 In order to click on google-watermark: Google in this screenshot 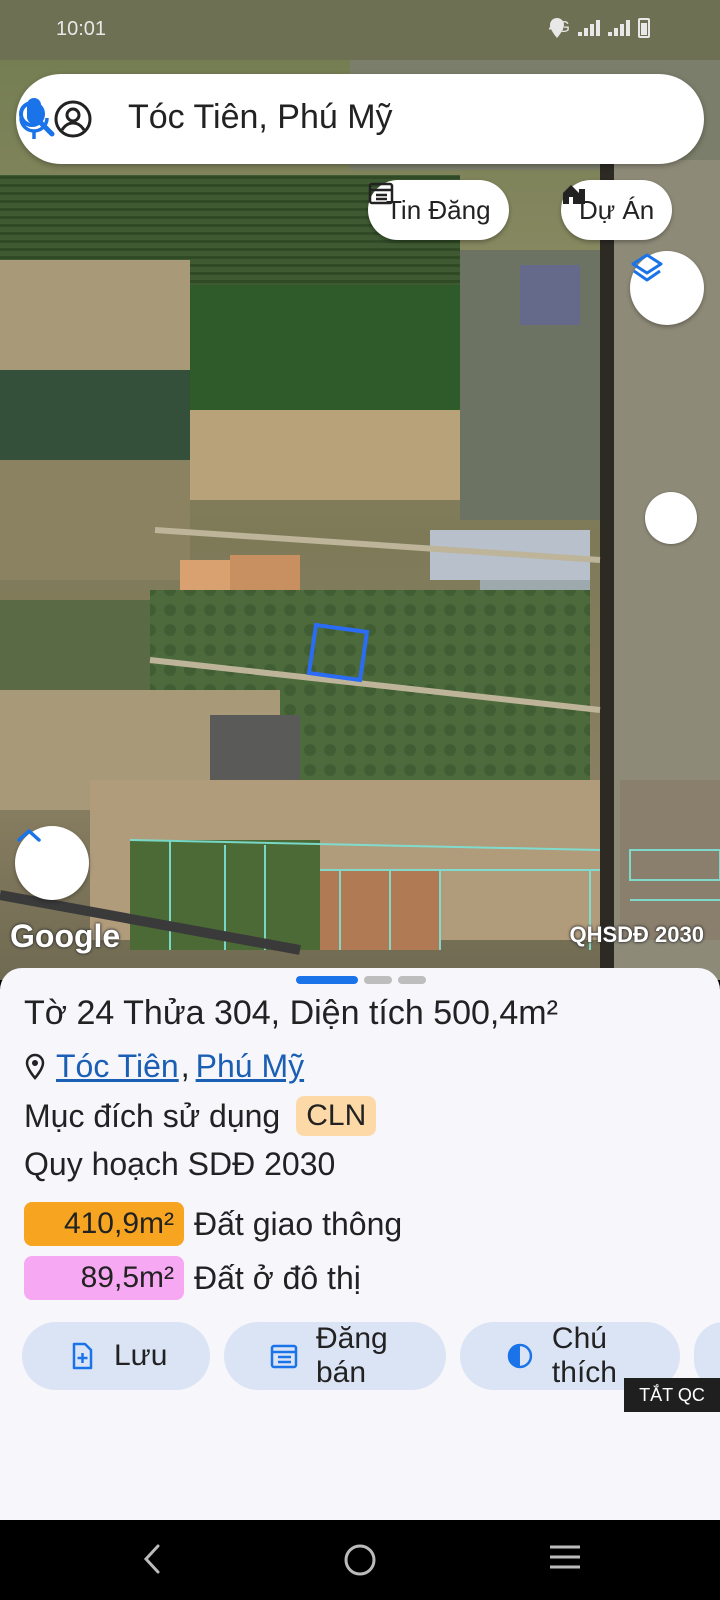, I will do `click(65, 936)`.